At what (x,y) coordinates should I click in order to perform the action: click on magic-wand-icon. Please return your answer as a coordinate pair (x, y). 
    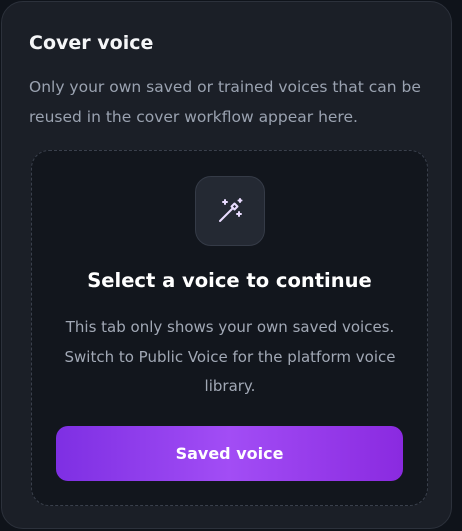
    Looking at the image, I should click on (230, 211).